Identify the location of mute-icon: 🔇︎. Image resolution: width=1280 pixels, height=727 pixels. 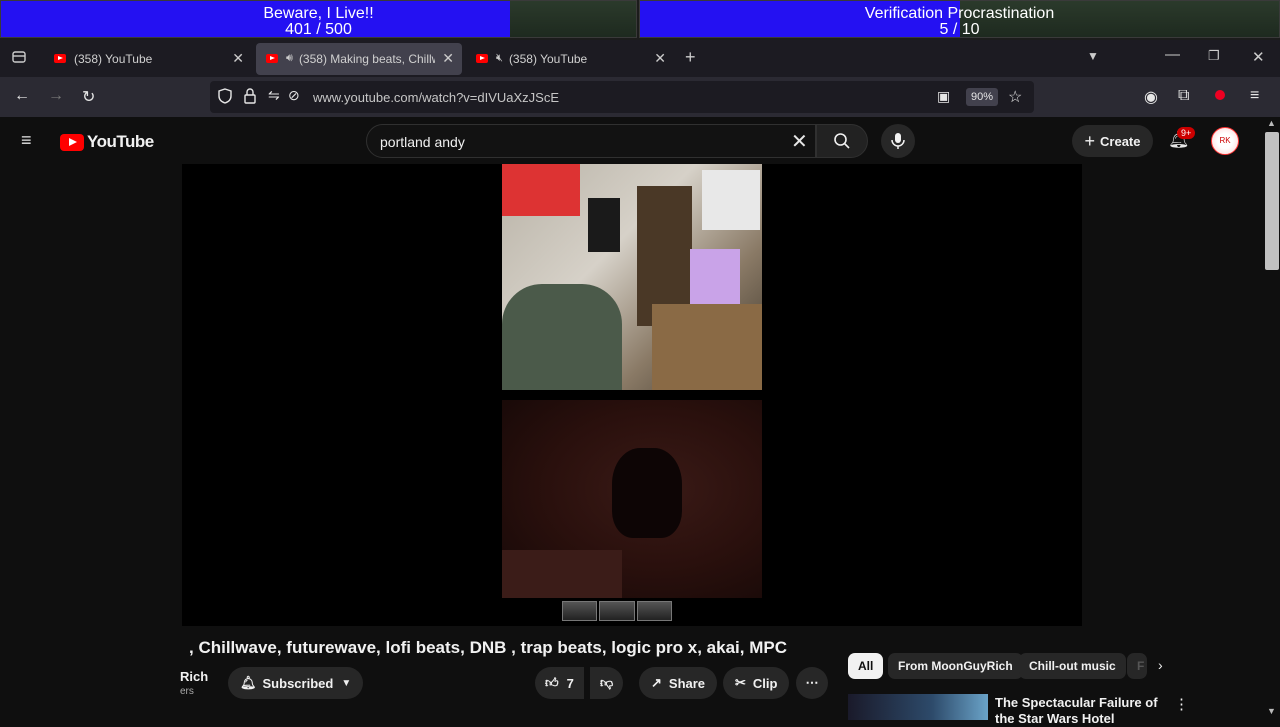
(499, 58).